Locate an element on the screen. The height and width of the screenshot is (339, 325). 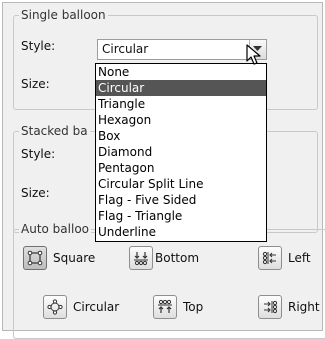
dropdown-option-flag-triangle: Flag - Triangle is located at coordinates (181, 216).